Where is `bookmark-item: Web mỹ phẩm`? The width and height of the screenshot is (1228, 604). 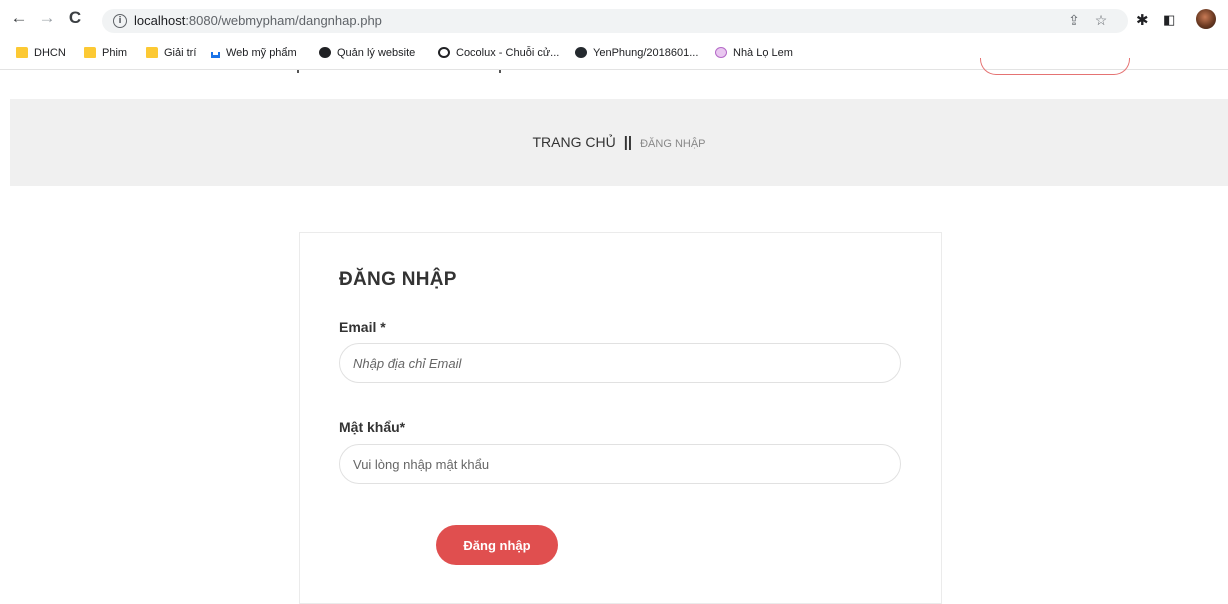 bookmark-item: Web mỹ phẩm is located at coordinates (254, 53).